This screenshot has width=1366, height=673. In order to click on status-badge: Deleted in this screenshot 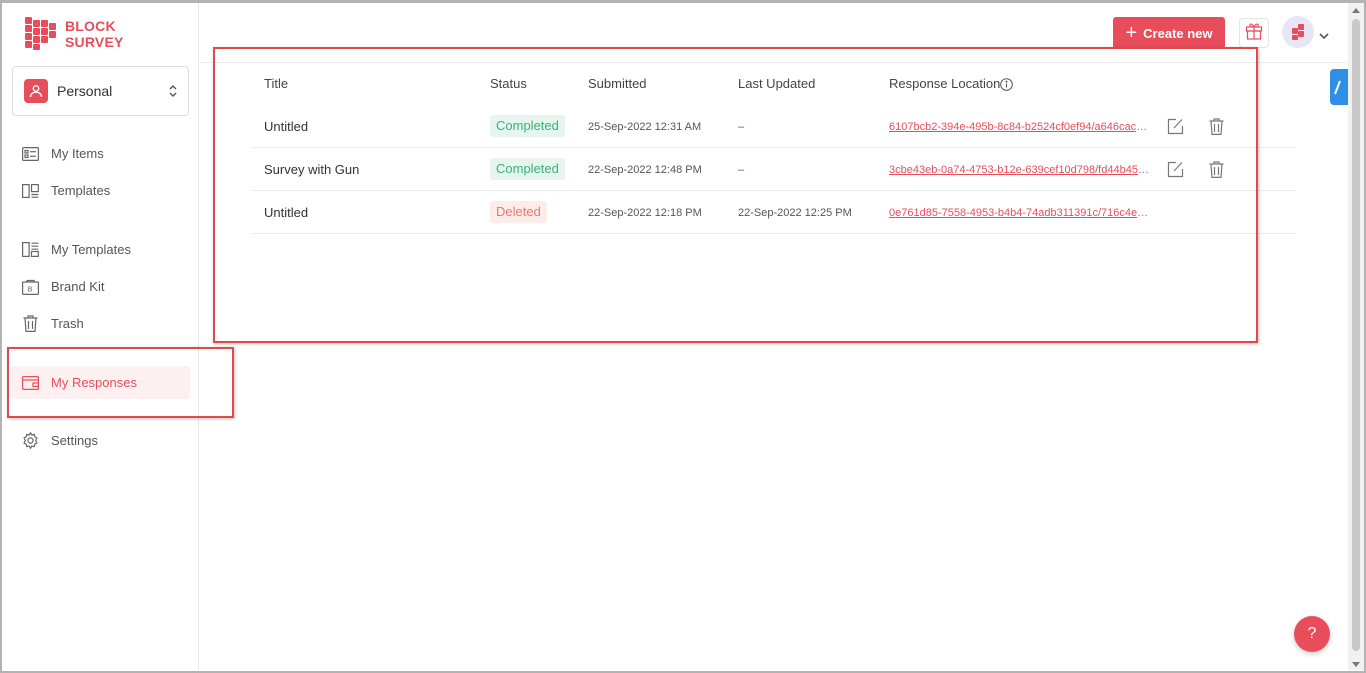, I will do `click(518, 212)`.